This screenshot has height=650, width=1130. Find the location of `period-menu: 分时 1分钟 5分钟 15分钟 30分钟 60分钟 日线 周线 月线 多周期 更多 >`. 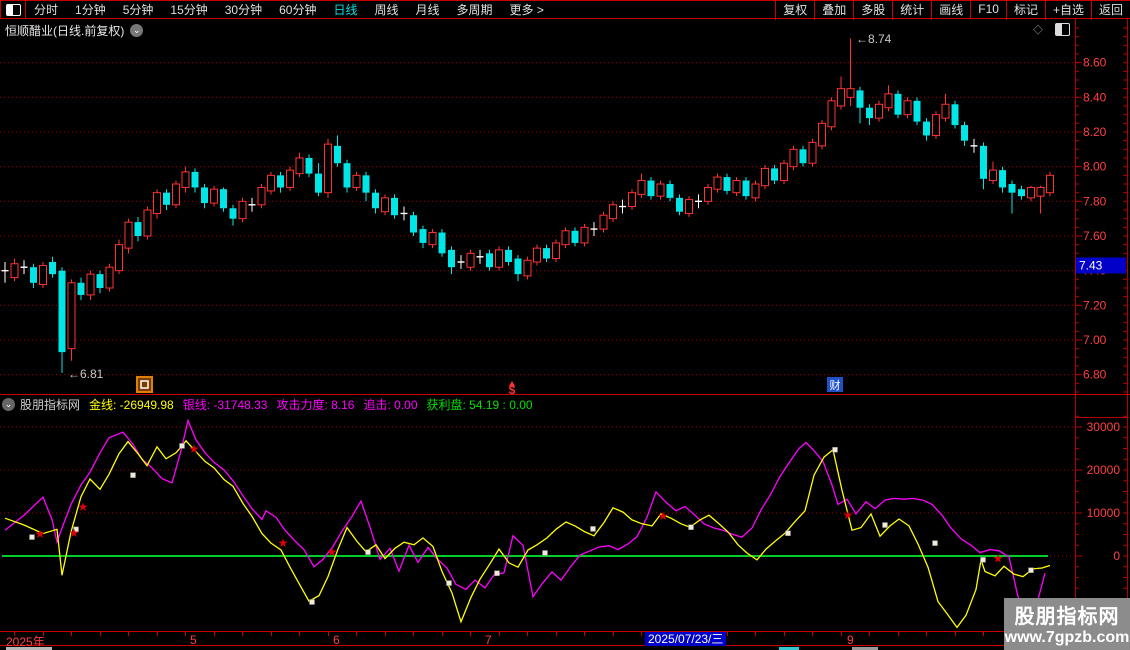

period-menu: 分时 1分钟 5分钟 15分钟 30分钟 60分钟 日线 周线 月线 多周期 更多 > is located at coordinates (400, 9).